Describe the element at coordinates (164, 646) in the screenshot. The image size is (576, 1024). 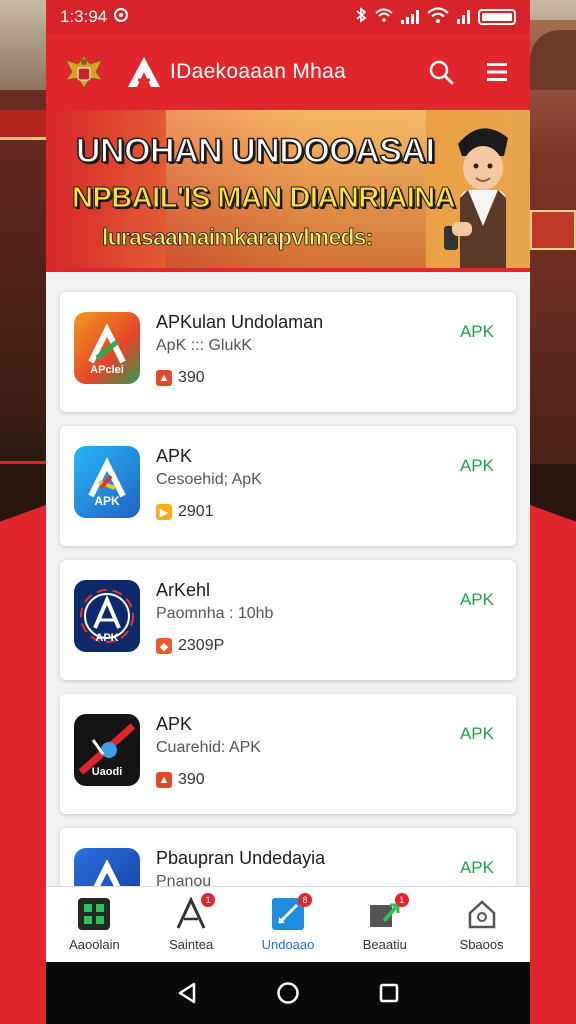
I see `downloads-icon: ◆` at that location.